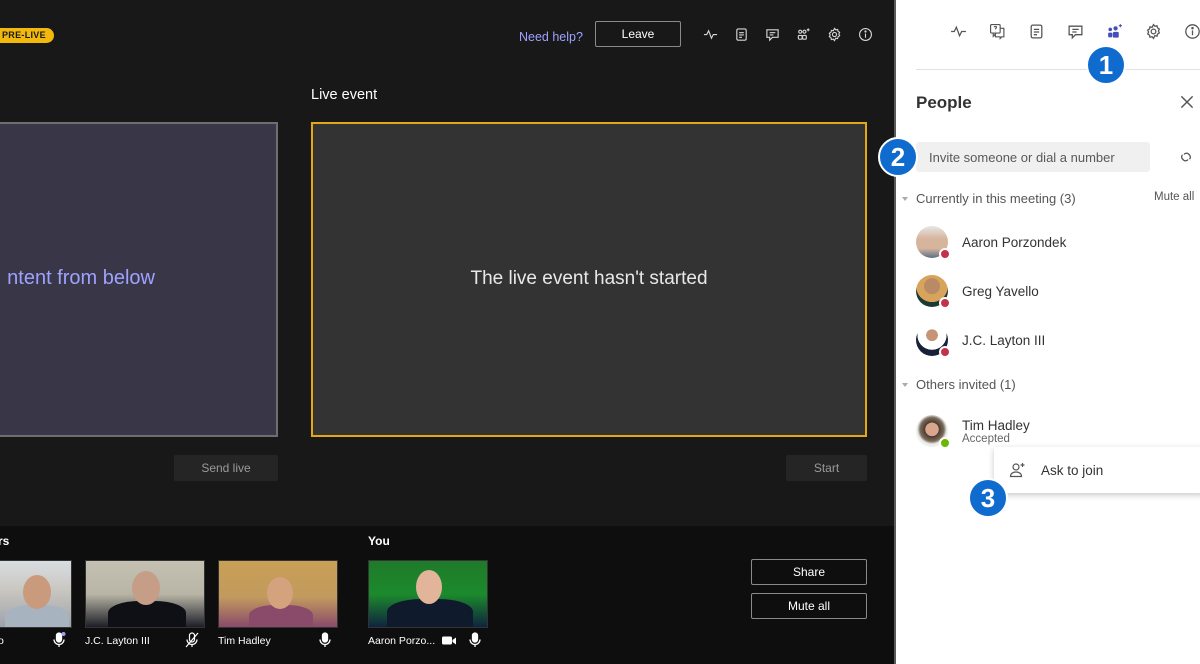 The width and height of the screenshot is (1200, 664). Describe the element at coordinates (959, 384) in the screenshot. I see `invited-group-header: Others invited (1)` at that location.